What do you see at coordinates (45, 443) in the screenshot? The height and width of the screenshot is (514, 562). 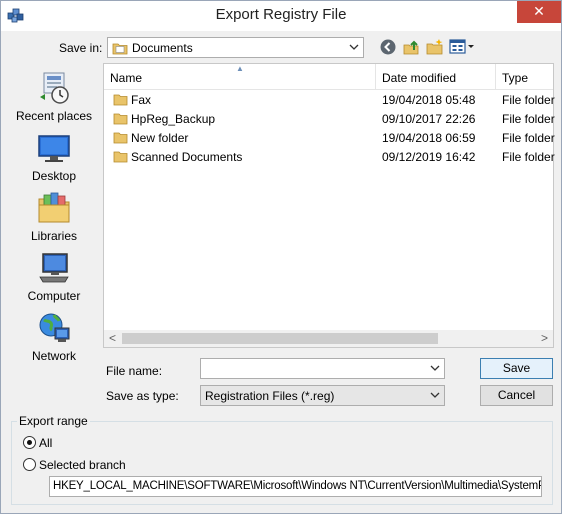 I see `radio-all-label: All` at bounding box center [45, 443].